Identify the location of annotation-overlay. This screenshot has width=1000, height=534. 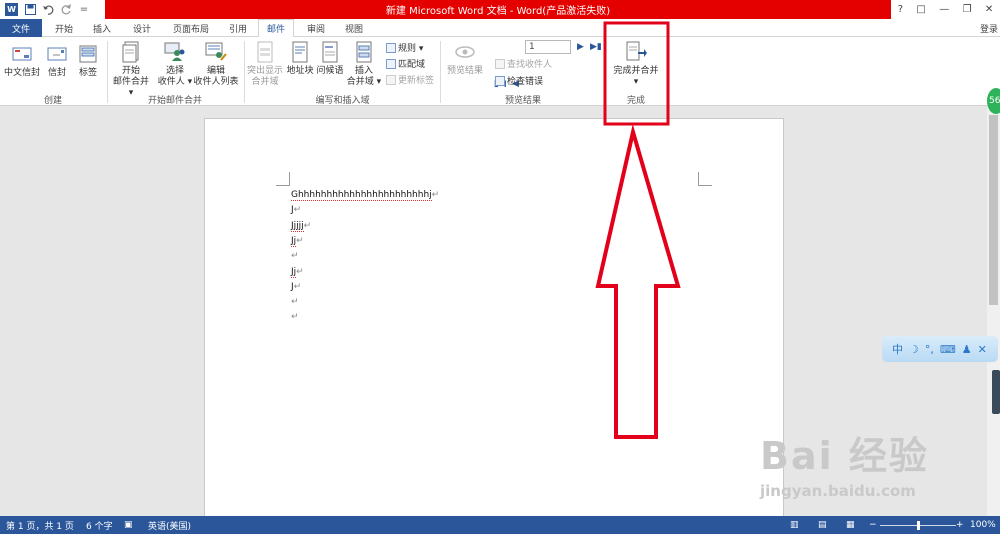
(638, 230).